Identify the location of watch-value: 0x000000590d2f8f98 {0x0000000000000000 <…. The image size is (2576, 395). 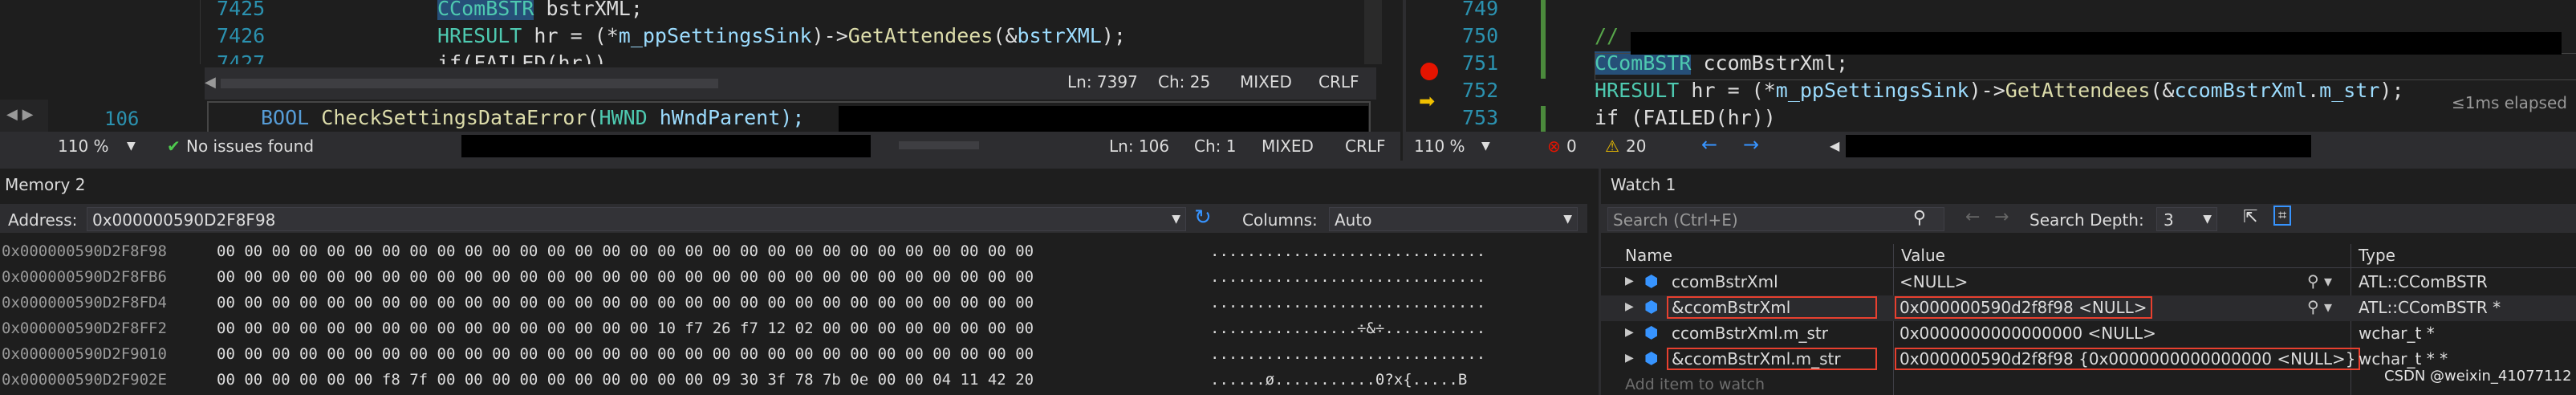
(2128, 359).